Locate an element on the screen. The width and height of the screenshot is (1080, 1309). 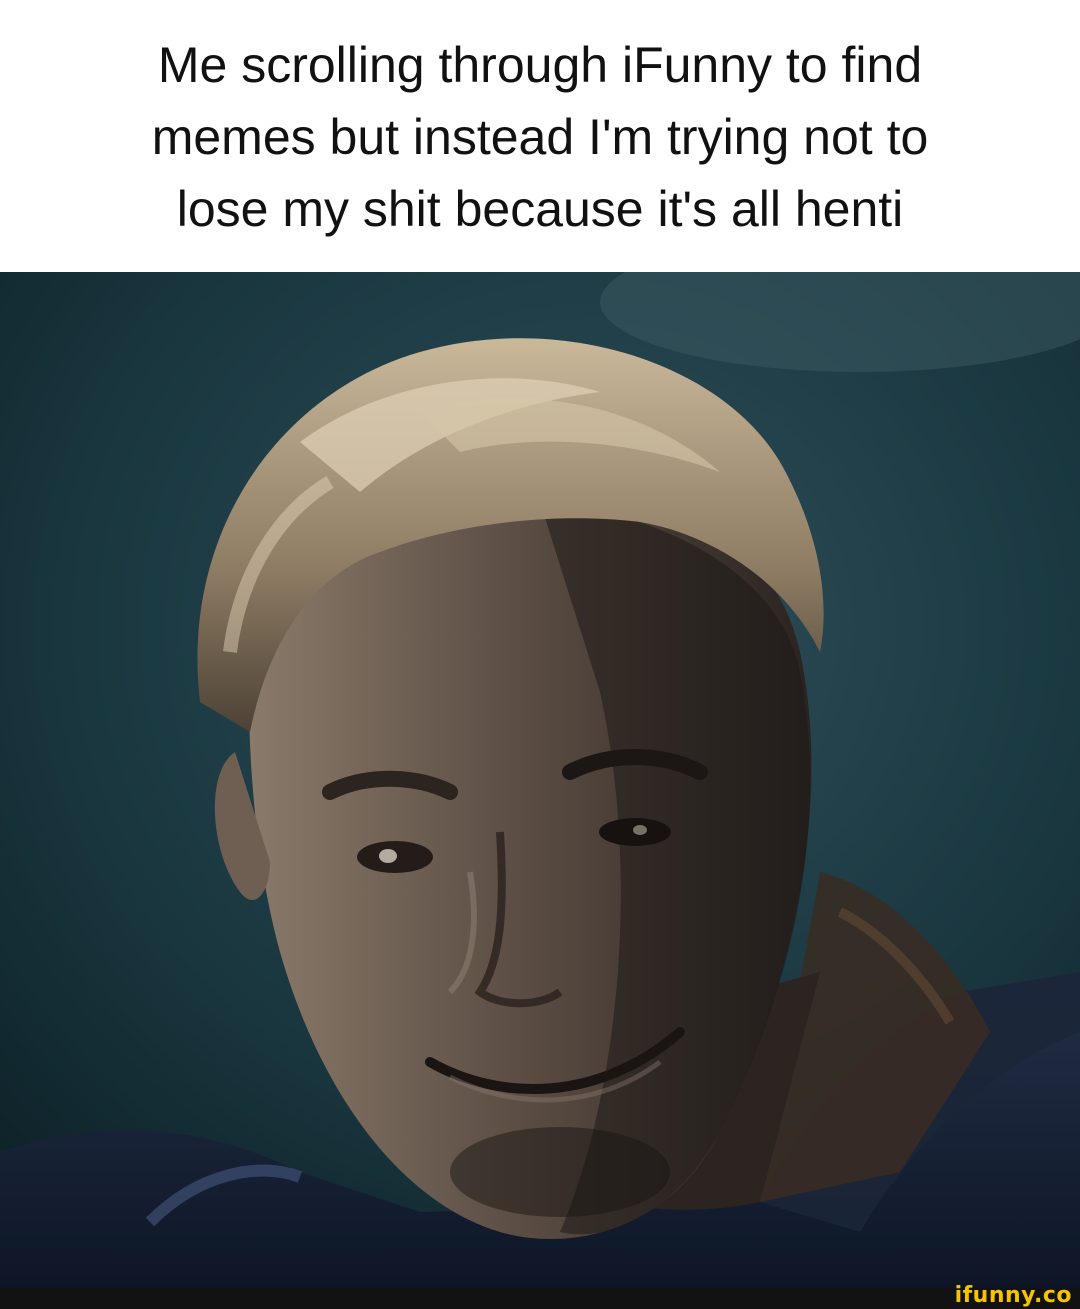
caption-line-1: Me scrolling through iFunny to find is located at coordinates (540, 65).